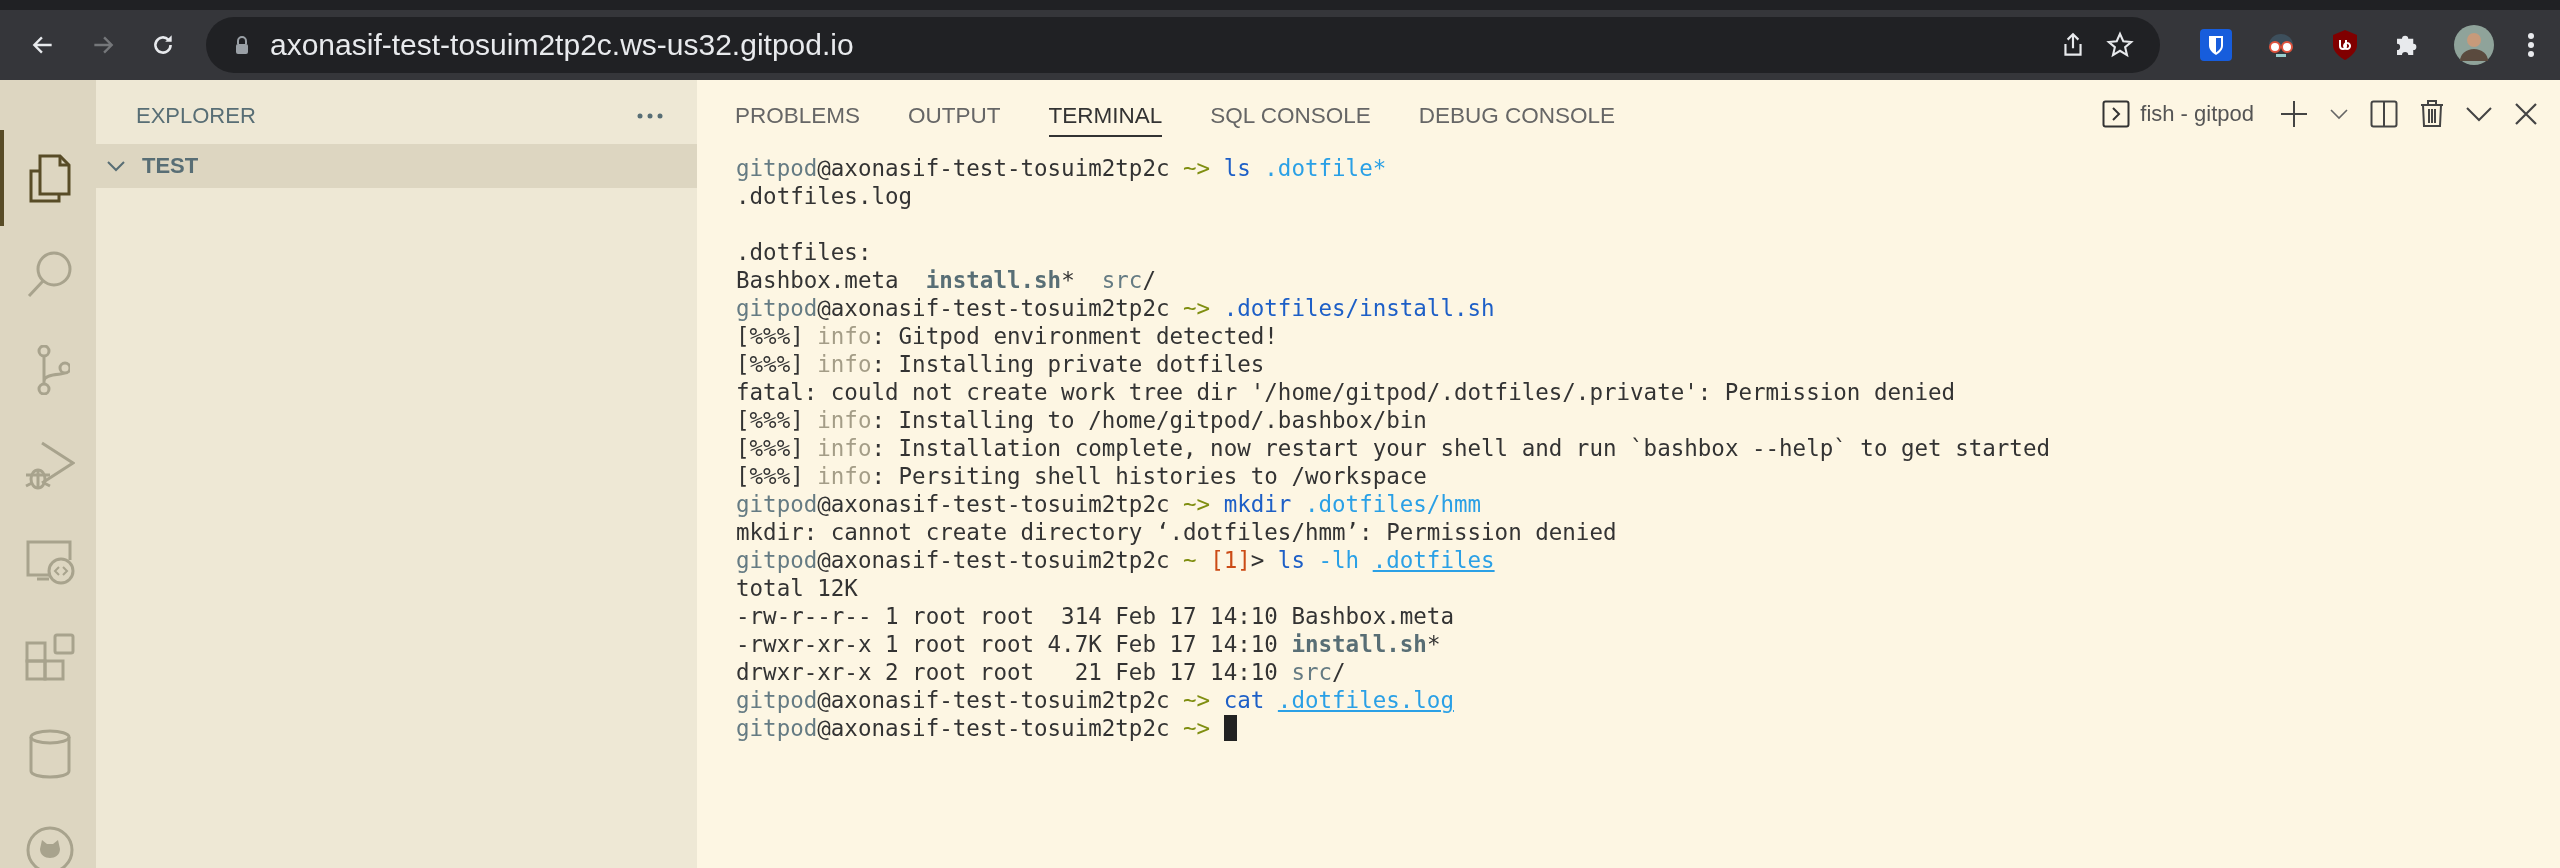  What do you see at coordinates (1517, 116) in the screenshot?
I see `panel-tab: DEBUG CONSOLE` at bounding box center [1517, 116].